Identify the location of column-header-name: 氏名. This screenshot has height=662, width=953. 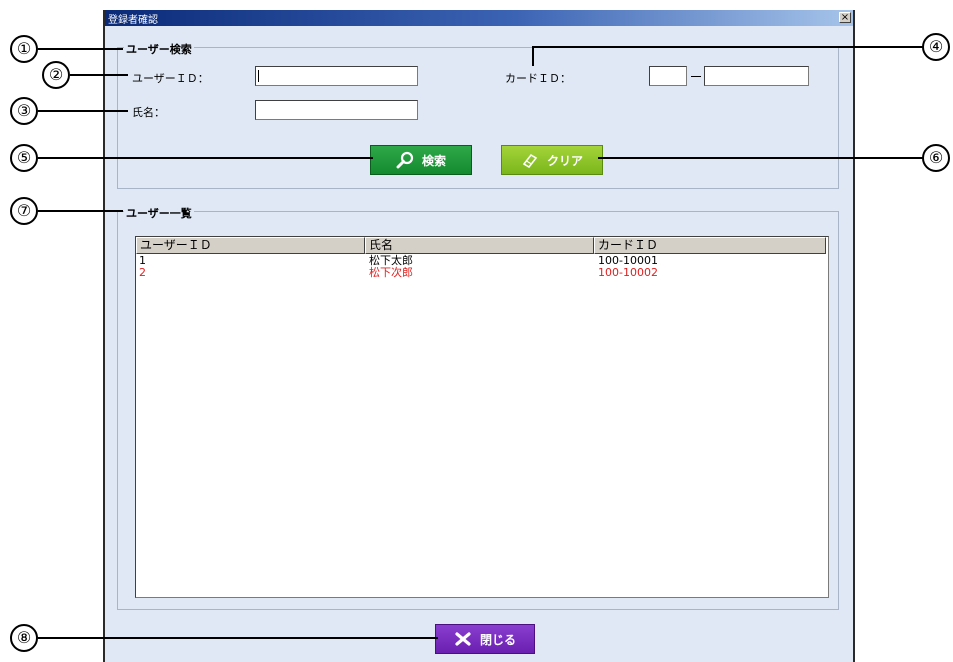
(479, 245).